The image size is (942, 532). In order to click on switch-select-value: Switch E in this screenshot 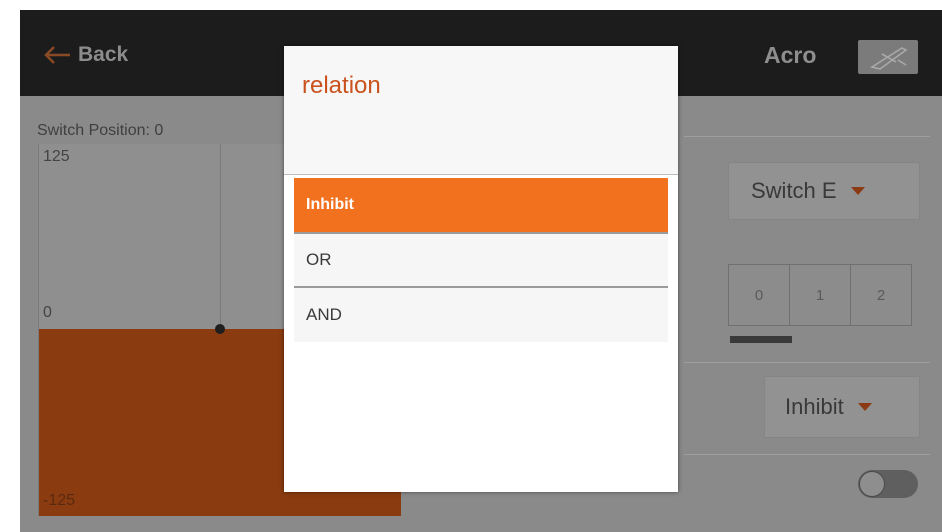, I will do `click(794, 190)`.